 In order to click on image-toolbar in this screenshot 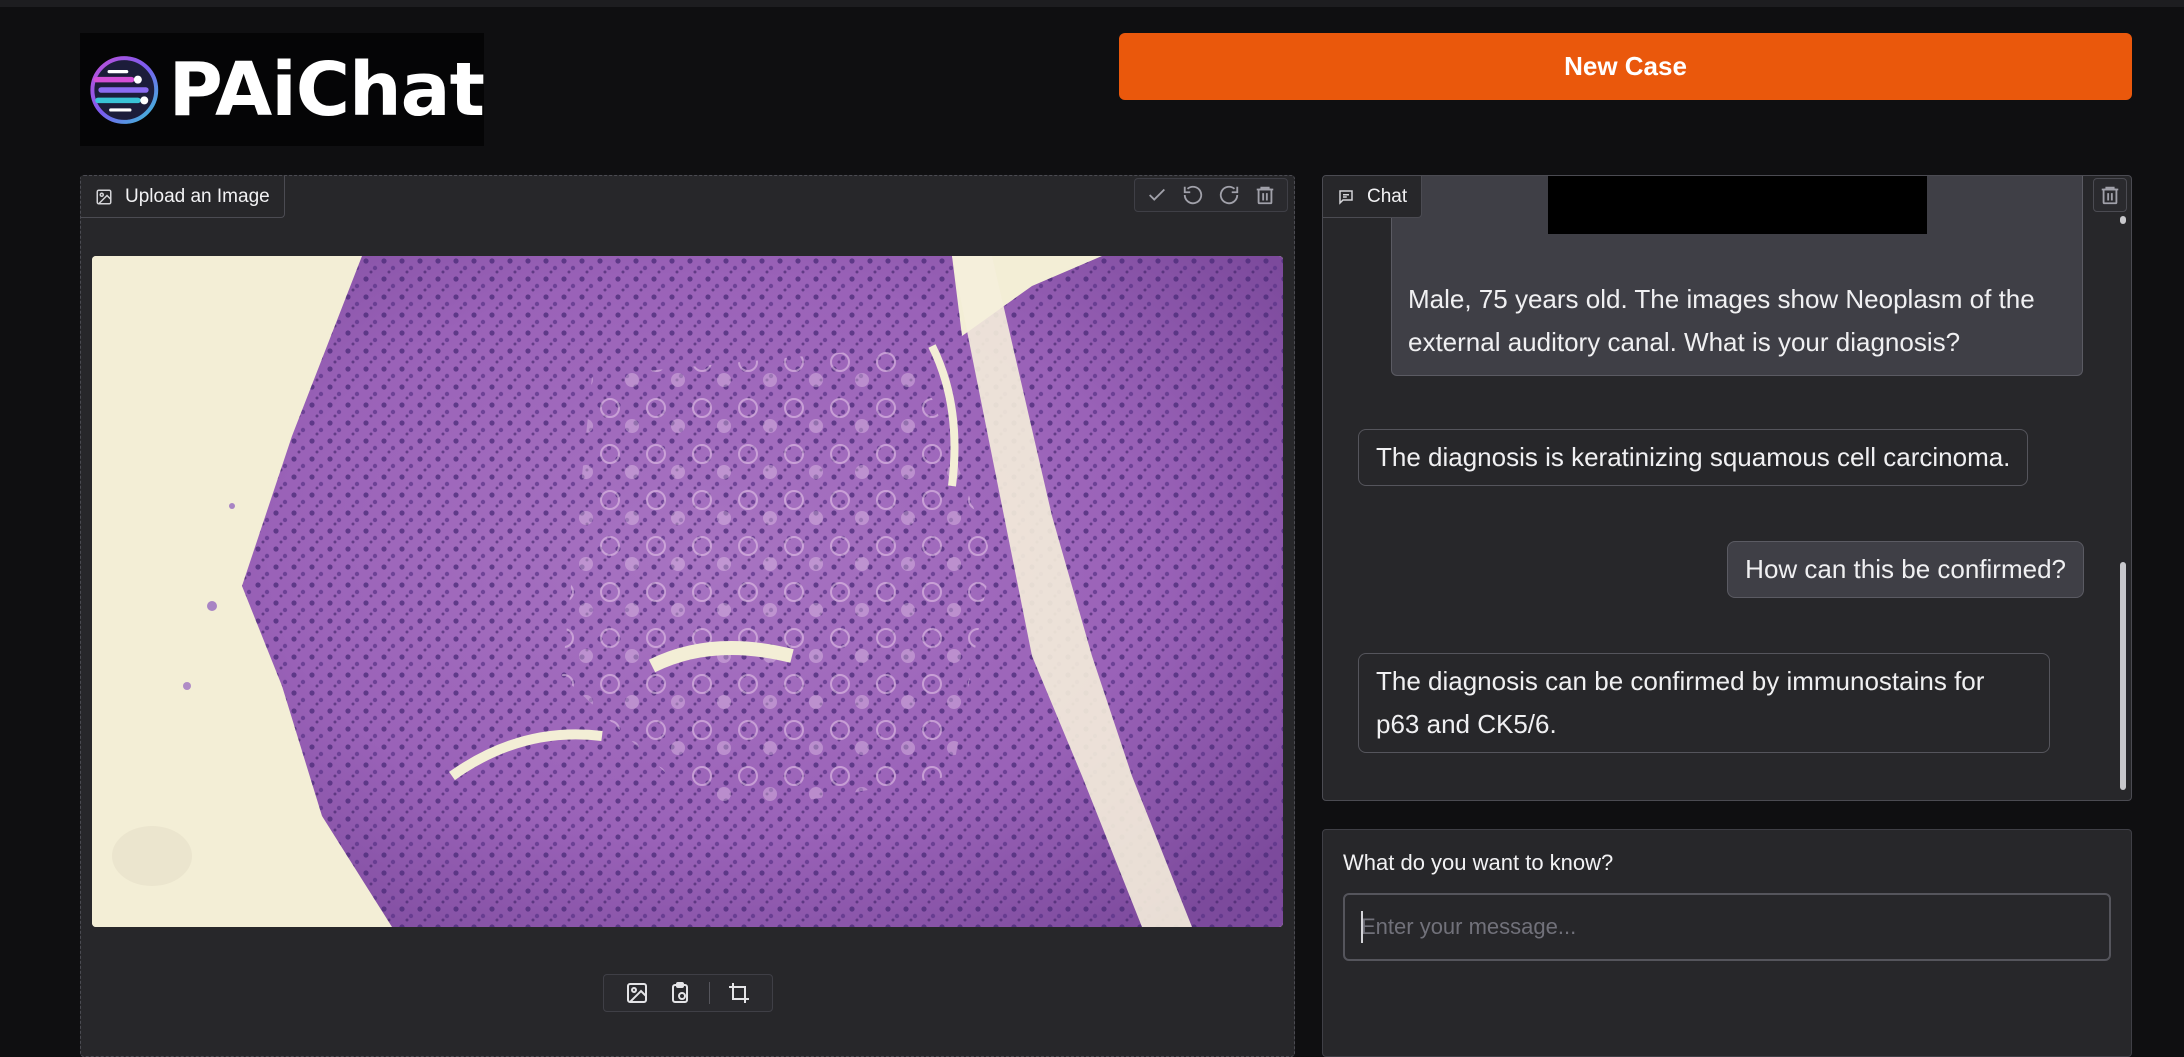, I will do `click(1211, 195)`.